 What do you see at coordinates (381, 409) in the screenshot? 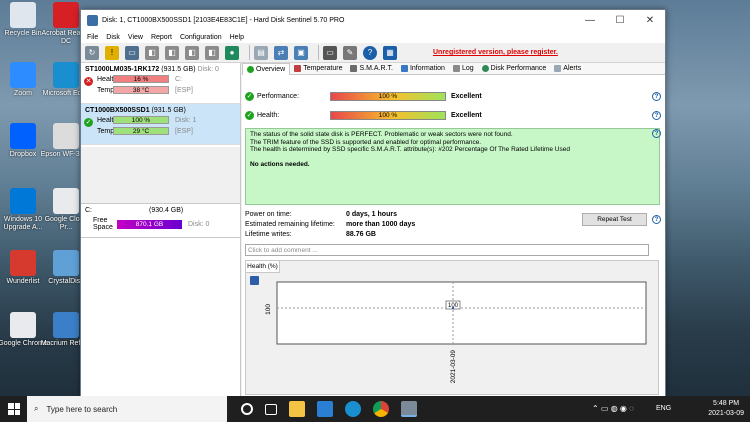
I see `chrome-icon` at bounding box center [381, 409].